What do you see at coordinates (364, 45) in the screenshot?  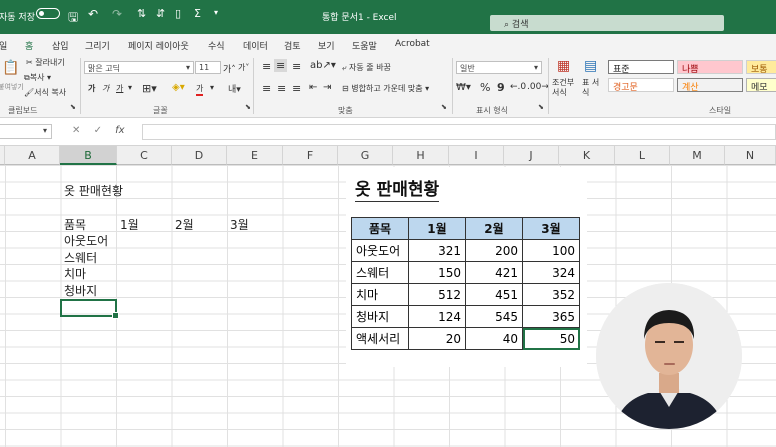 I see `tab-help: 도움말` at bounding box center [364, 45].